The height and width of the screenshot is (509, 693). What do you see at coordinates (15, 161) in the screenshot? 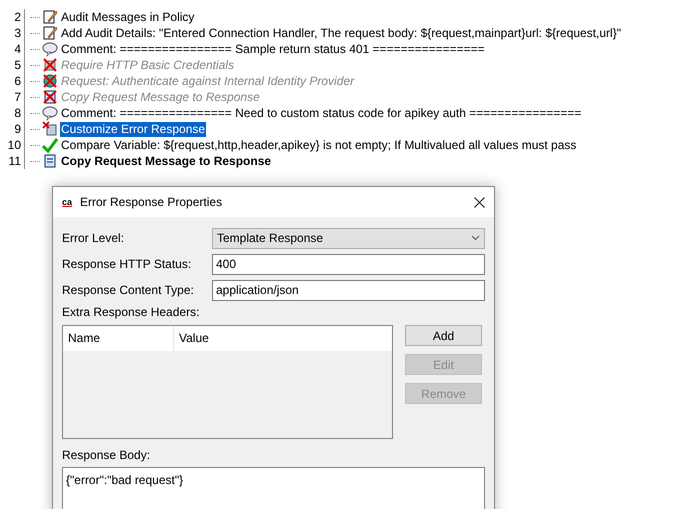
I see `line-number: 11` at bounding box center [15, 161].